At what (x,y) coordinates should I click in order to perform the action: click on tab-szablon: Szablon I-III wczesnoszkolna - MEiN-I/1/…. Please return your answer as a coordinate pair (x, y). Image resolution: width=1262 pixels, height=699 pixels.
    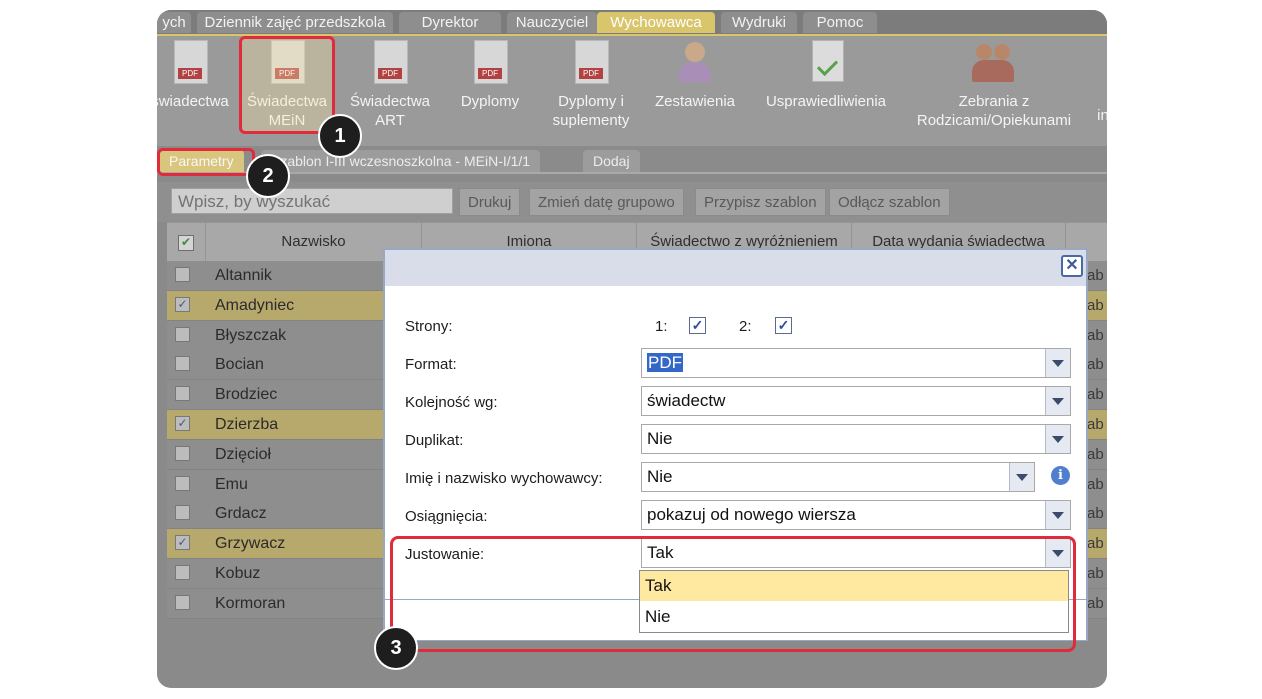
    Looking at the image, I should click on (401, 161).